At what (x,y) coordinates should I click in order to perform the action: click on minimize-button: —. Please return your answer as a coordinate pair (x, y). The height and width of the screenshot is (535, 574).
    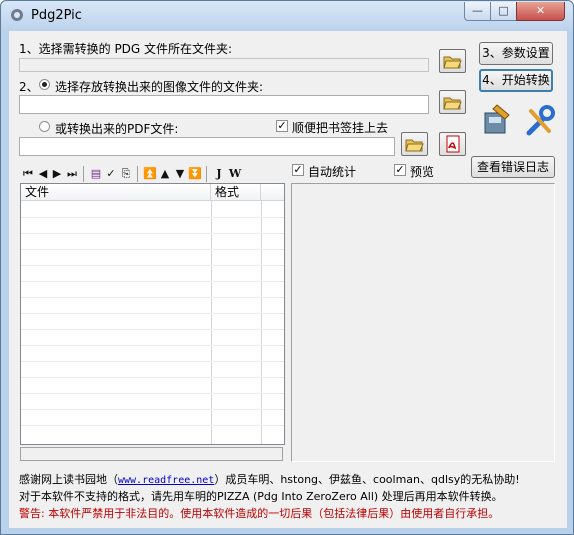
    Looking at the image, I should click on (477, 11).